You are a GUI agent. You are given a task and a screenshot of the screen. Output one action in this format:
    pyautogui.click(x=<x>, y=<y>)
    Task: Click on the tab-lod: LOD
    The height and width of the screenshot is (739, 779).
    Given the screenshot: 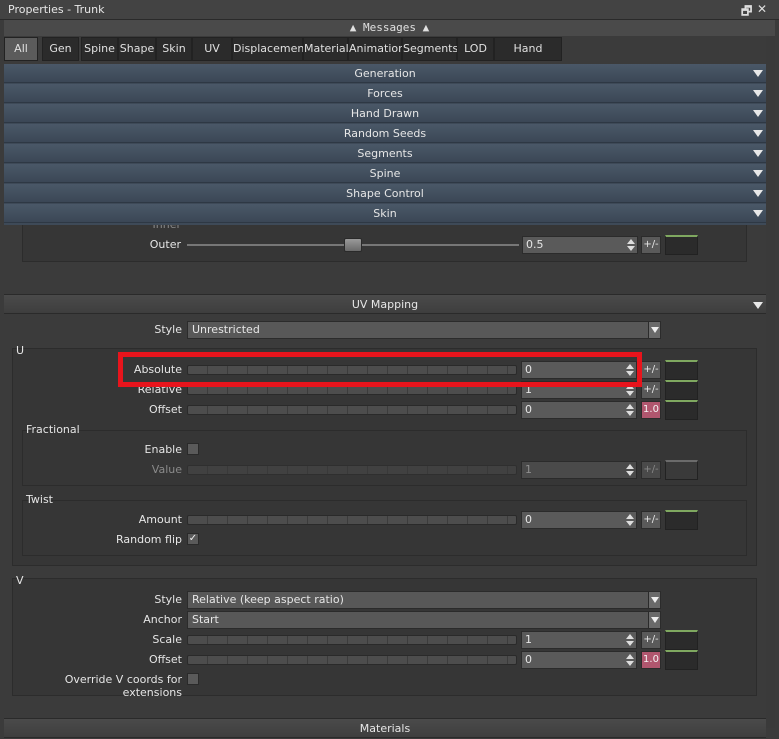 What is the action you would take?
    pyautogui.click(x=475, y=49)
    